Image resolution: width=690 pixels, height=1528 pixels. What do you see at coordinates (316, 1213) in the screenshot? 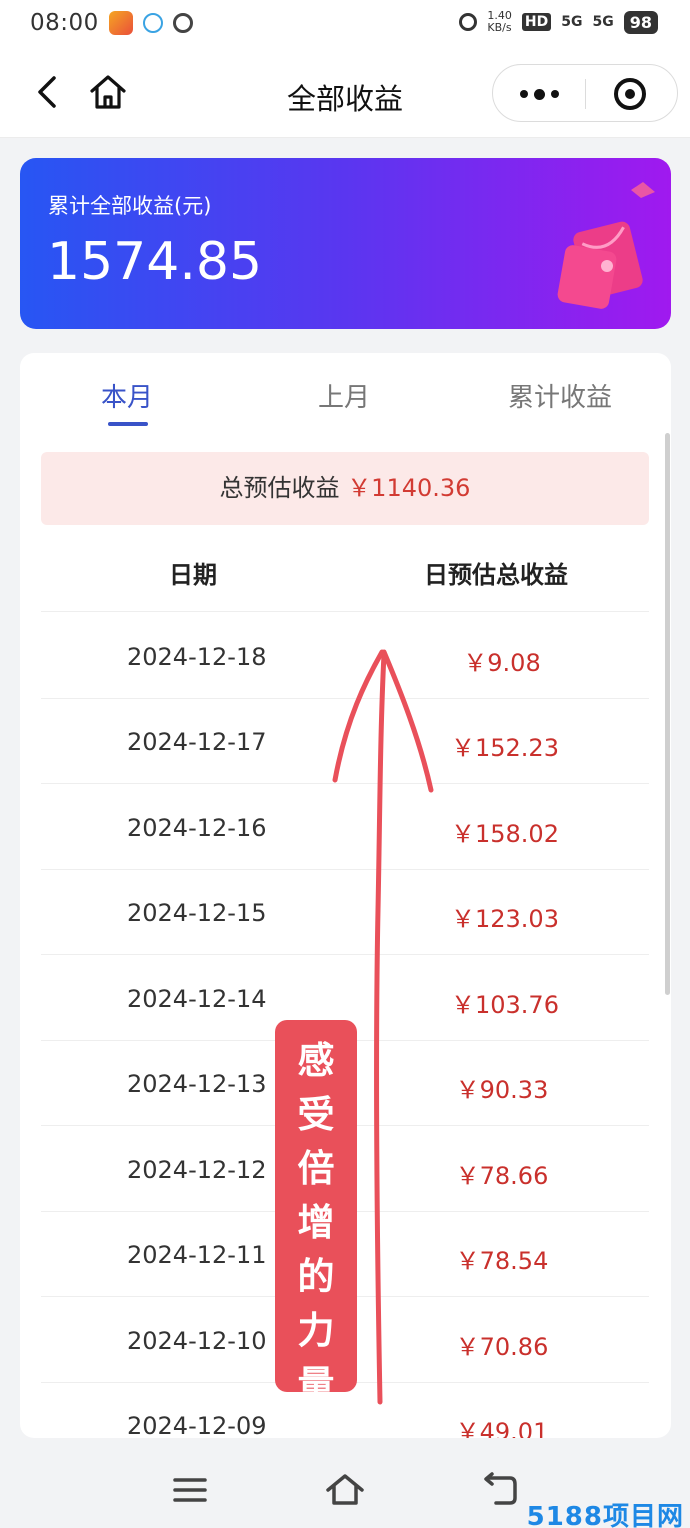
I see `annotation-label: 感 受 倍 增 的 力 量` at bounding box center [316, 1213].